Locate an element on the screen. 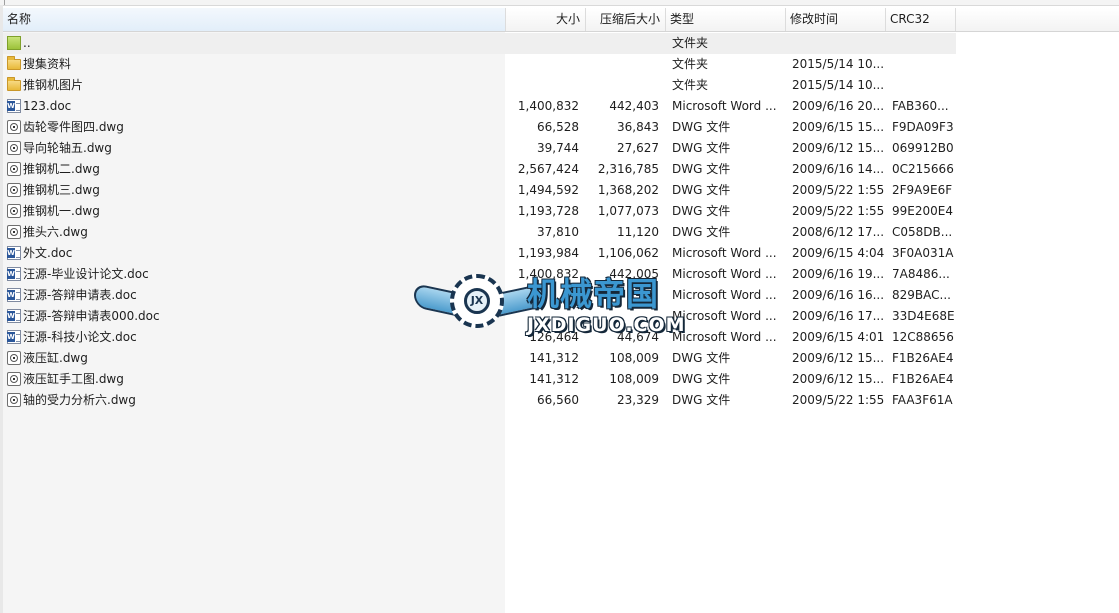  column-header-type-label: 类型 is located at coordinates (682, 19).